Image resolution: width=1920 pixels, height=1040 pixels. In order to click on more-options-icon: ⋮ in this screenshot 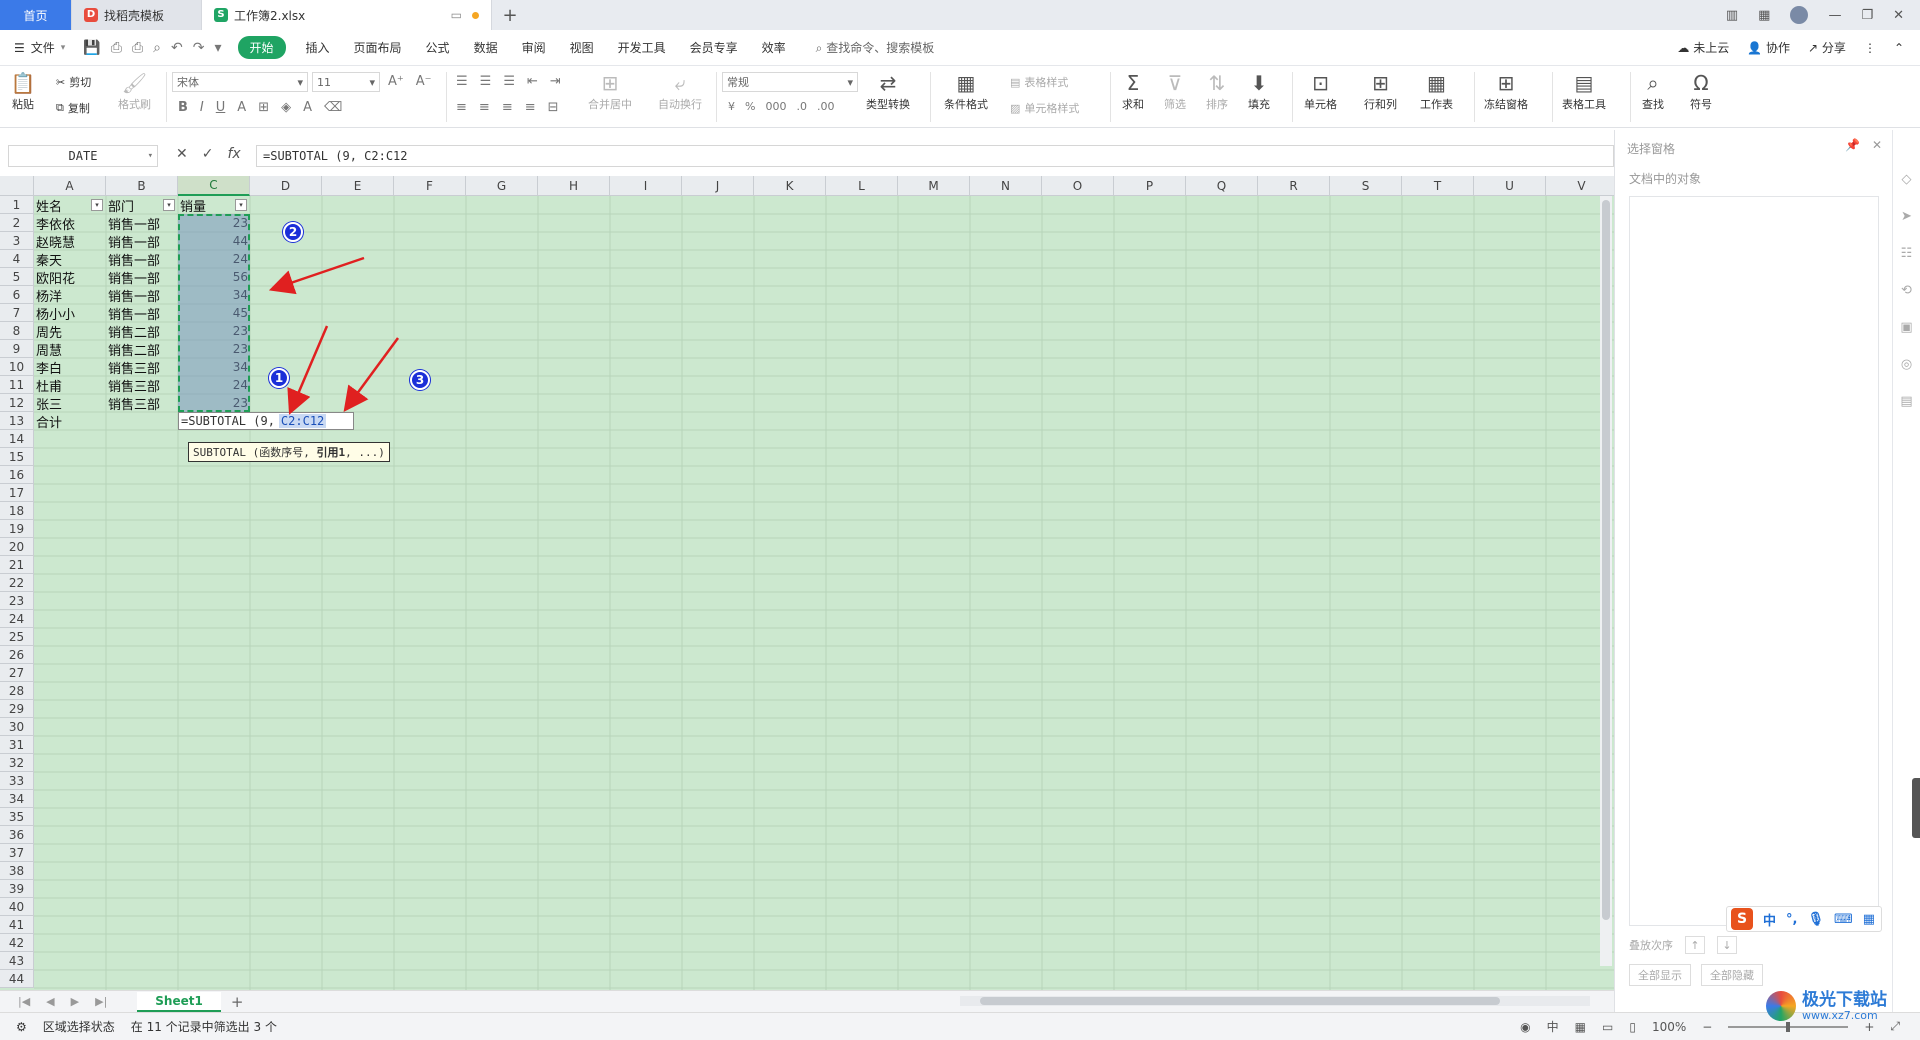, I will do `click(1870, 48)`.